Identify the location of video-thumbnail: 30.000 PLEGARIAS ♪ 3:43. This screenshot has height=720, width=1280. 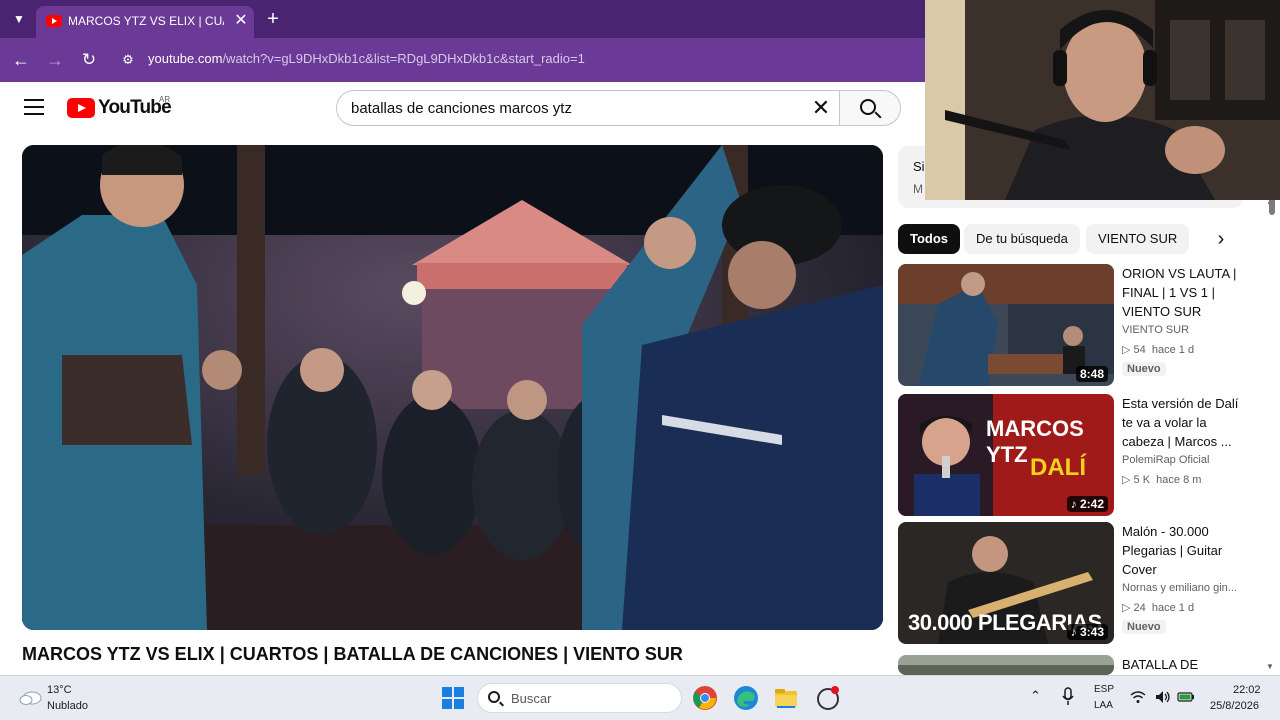
(1006, 583).